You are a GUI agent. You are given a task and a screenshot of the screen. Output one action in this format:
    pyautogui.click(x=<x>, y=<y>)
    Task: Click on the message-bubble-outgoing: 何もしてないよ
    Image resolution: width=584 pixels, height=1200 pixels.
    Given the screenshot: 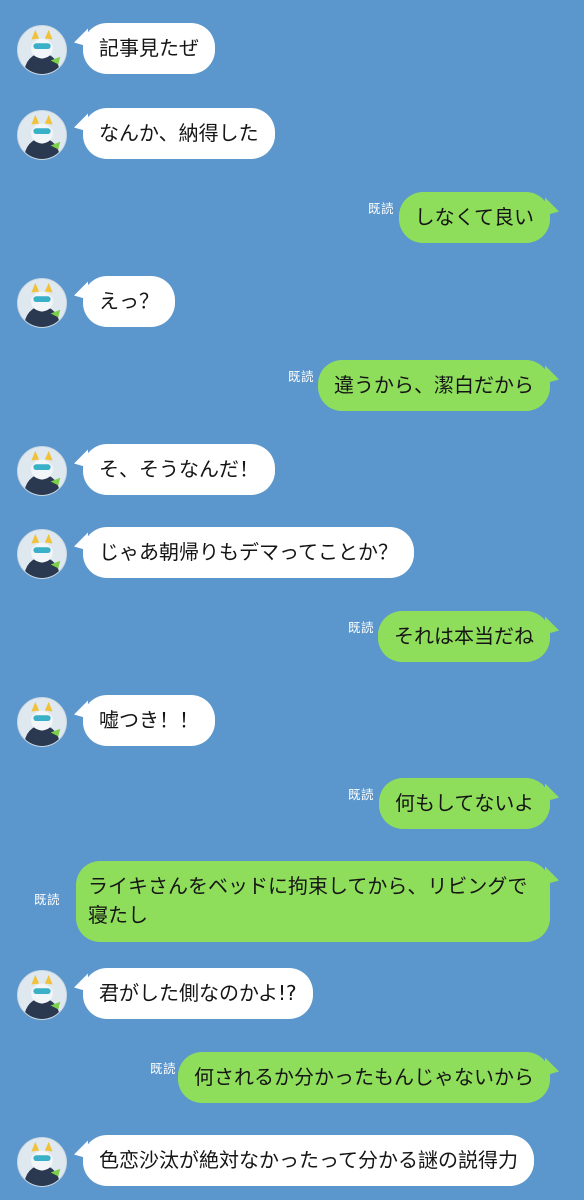 What is the action you would take?
    pyautogui.click(x=464, y=803)
    